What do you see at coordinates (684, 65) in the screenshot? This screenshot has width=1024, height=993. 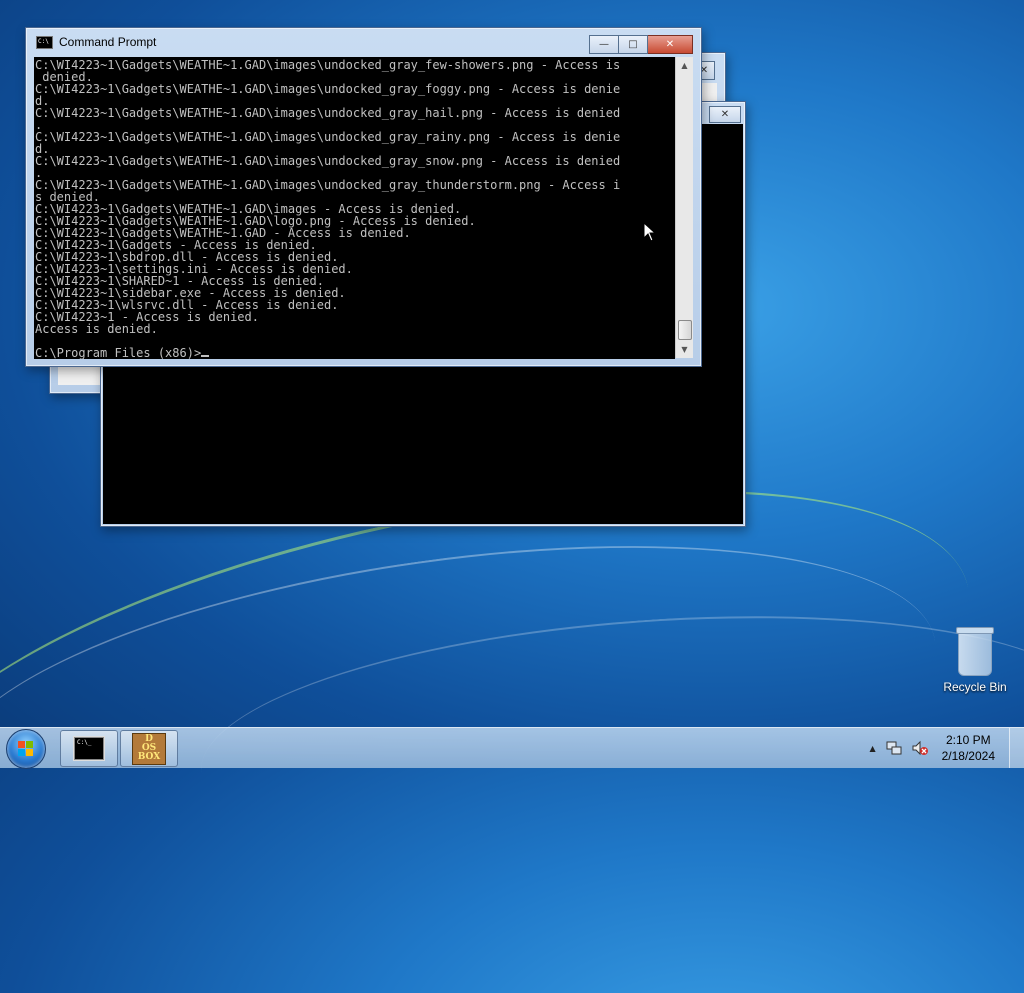 I see `scroll-up-arrow-icon: ▲` at bounding box center [684, 65].